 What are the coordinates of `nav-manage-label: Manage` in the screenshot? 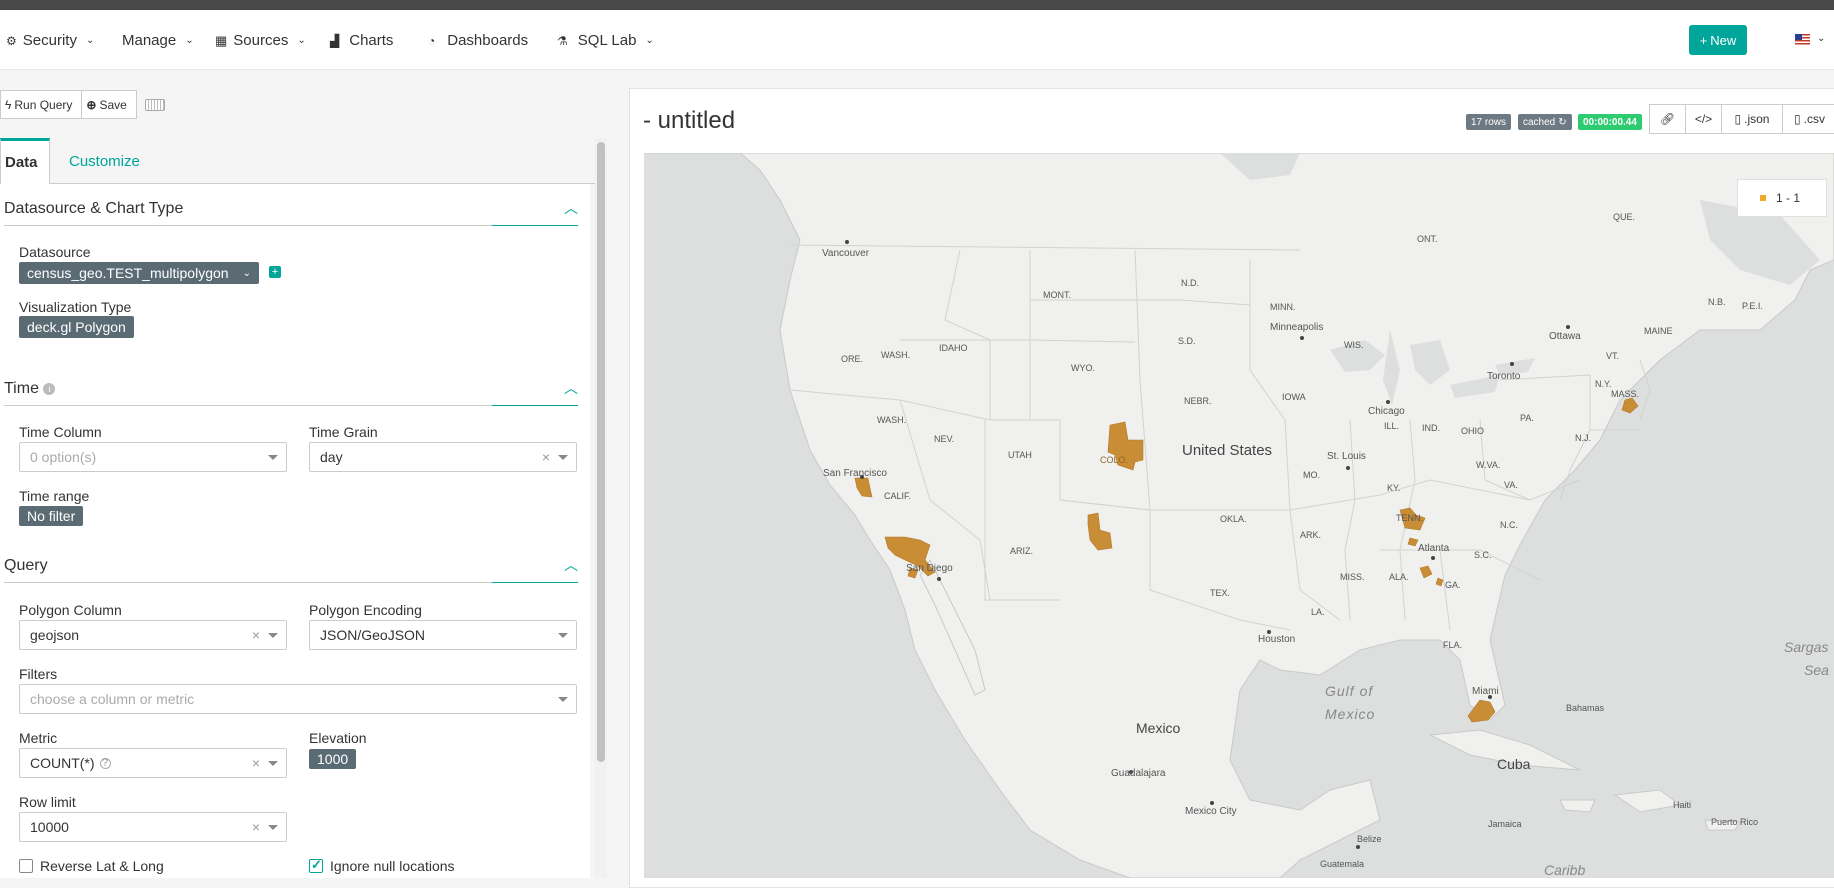 It's located at (149, 40).